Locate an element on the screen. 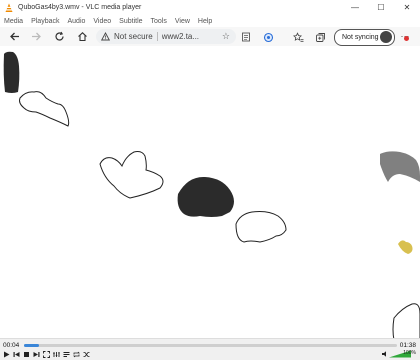 This screenshot has width=420, height=360. minimize-button: — is located at coordinates (355, 7).